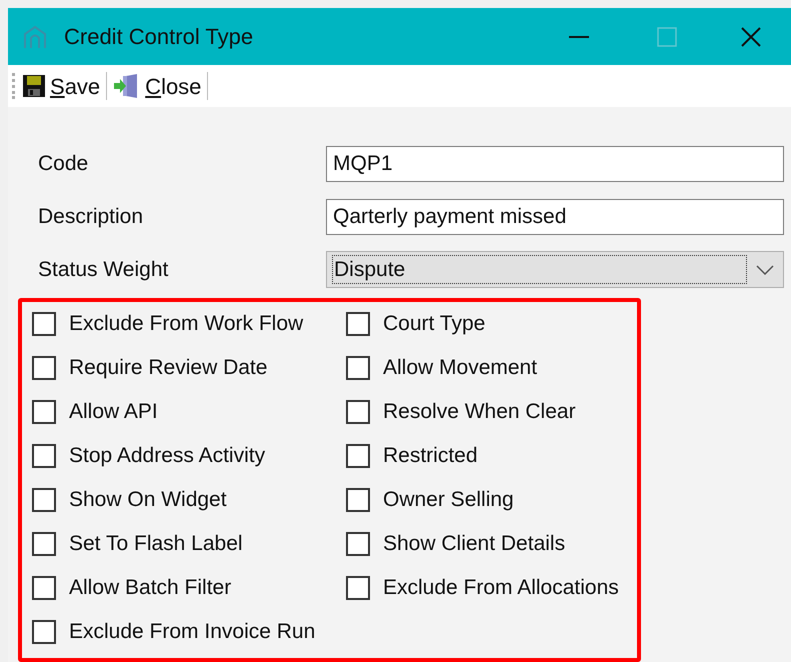  Describe the element at coordinates (482, 544) in the screenshot. I see `option-checkbox: Show Client Details` at that location.